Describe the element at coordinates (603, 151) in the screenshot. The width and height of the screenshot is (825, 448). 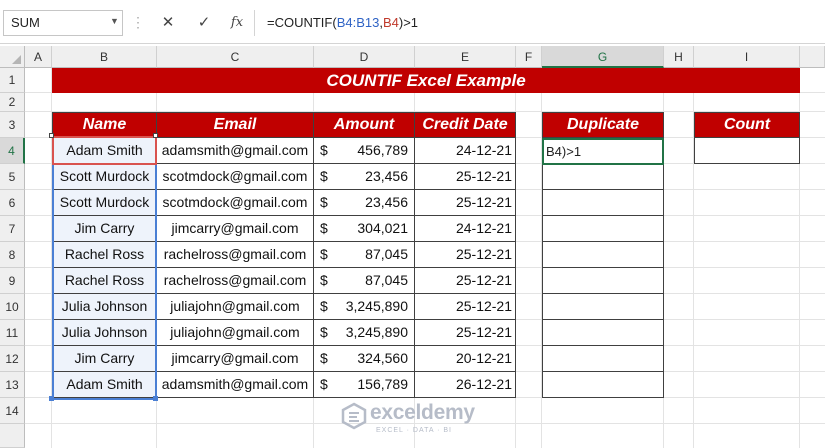
I see `active-cell-editor: B4)>1` at that location.